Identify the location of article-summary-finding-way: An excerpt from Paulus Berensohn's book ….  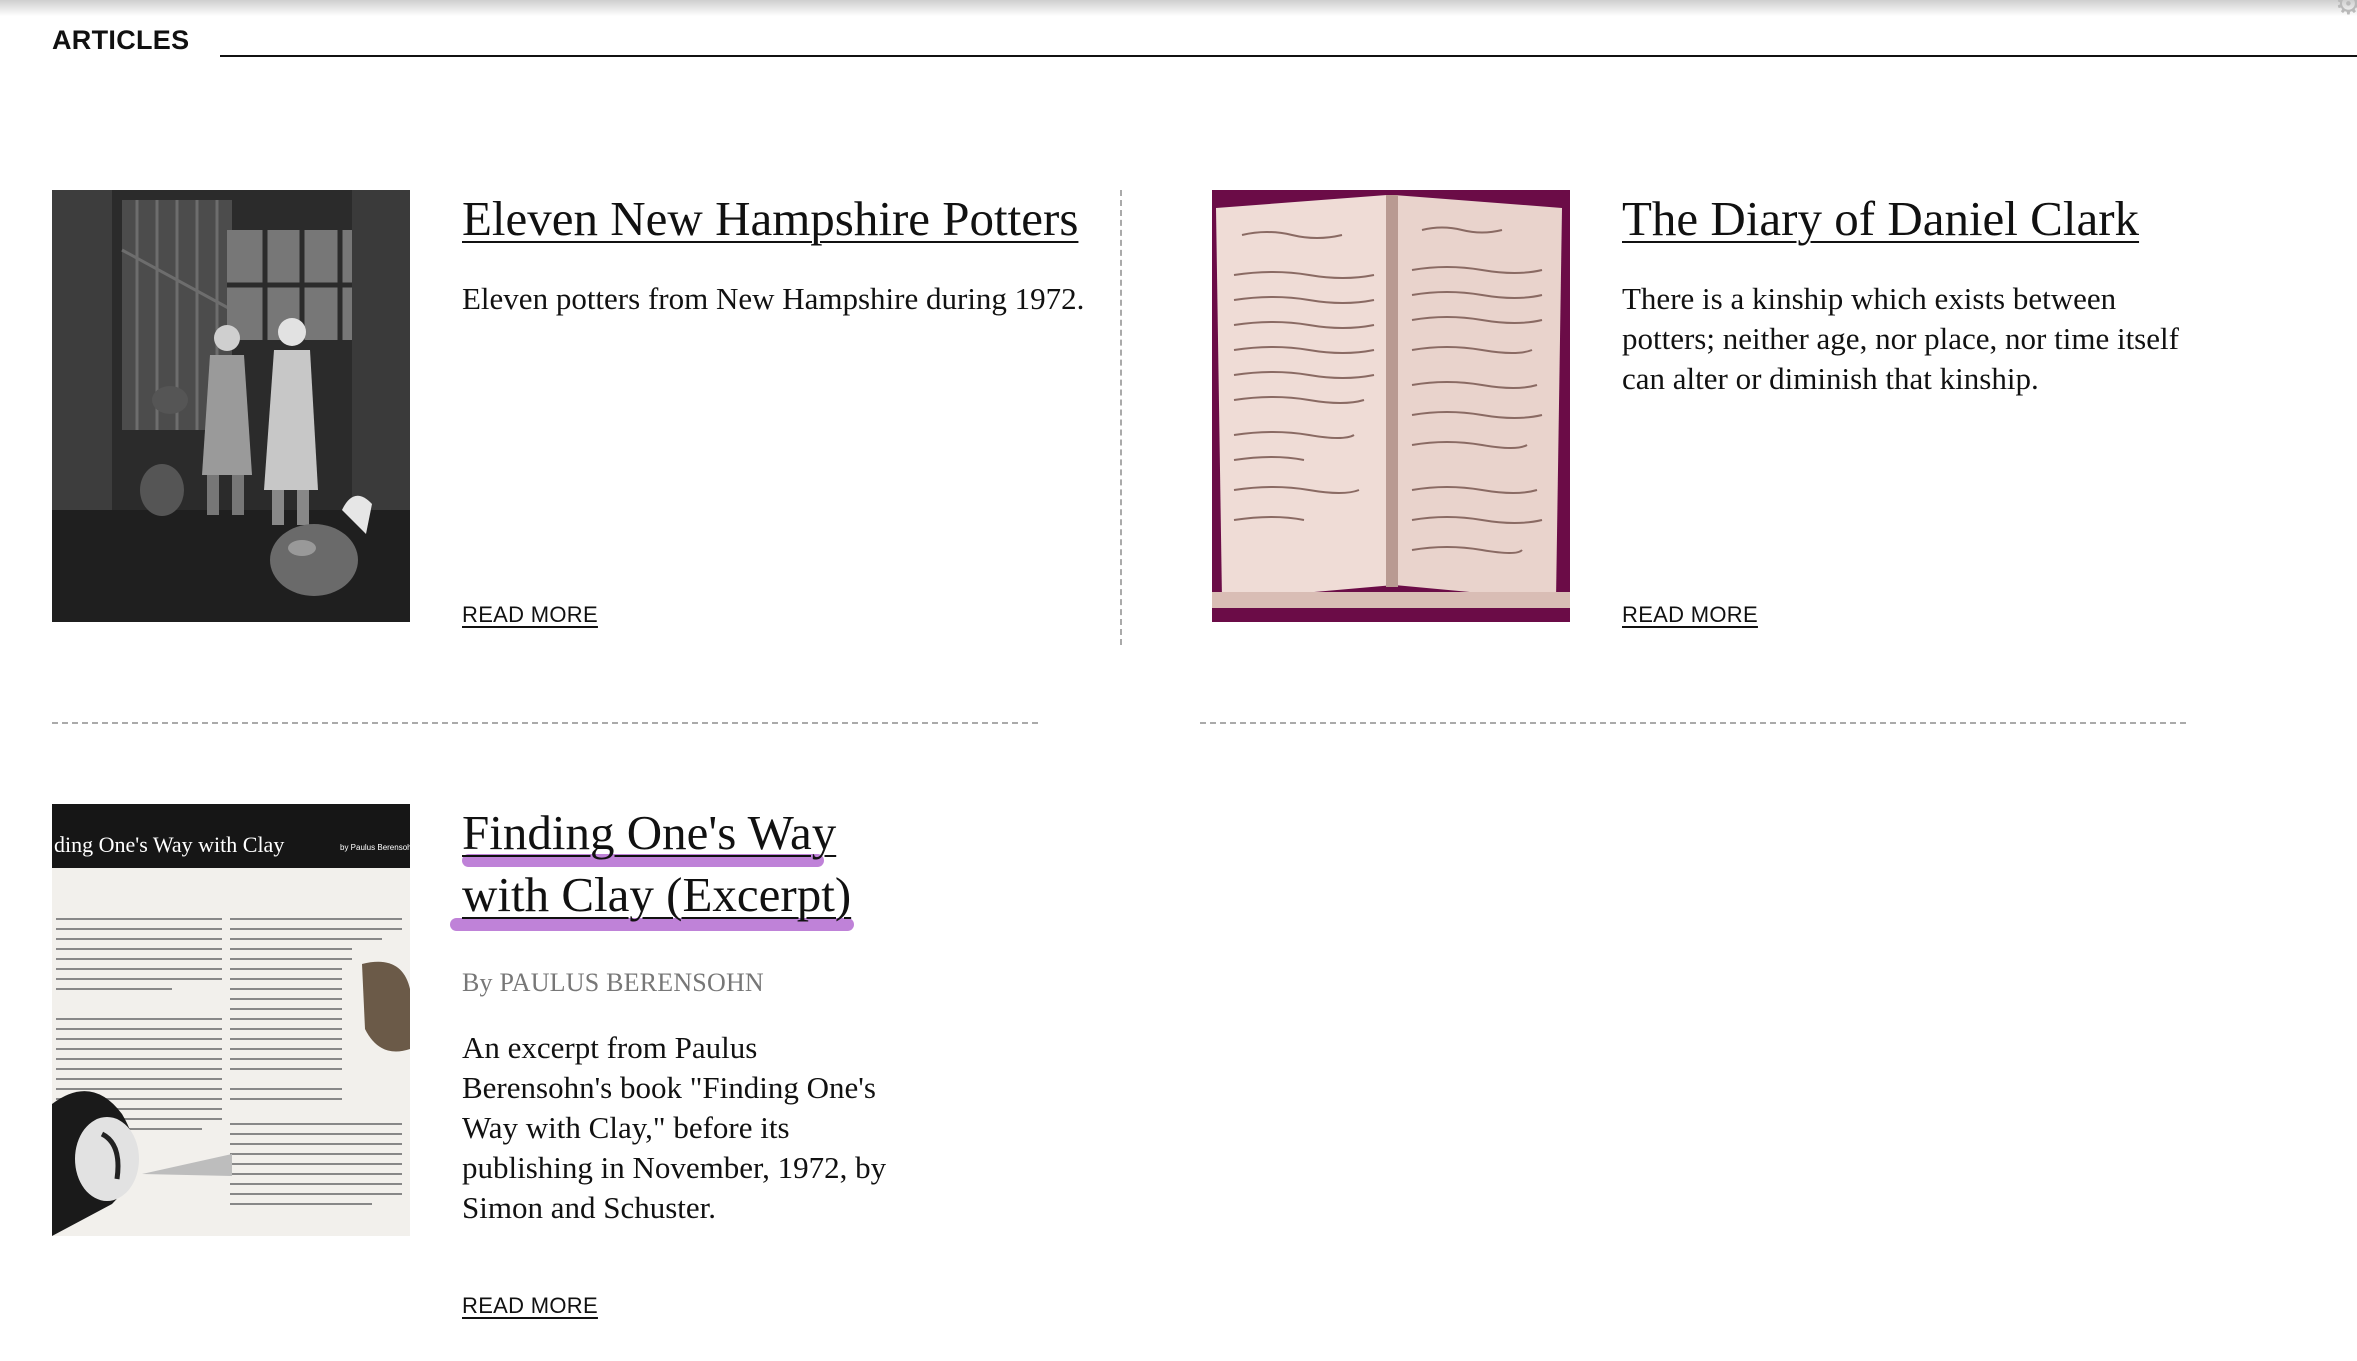
(674, 1127).